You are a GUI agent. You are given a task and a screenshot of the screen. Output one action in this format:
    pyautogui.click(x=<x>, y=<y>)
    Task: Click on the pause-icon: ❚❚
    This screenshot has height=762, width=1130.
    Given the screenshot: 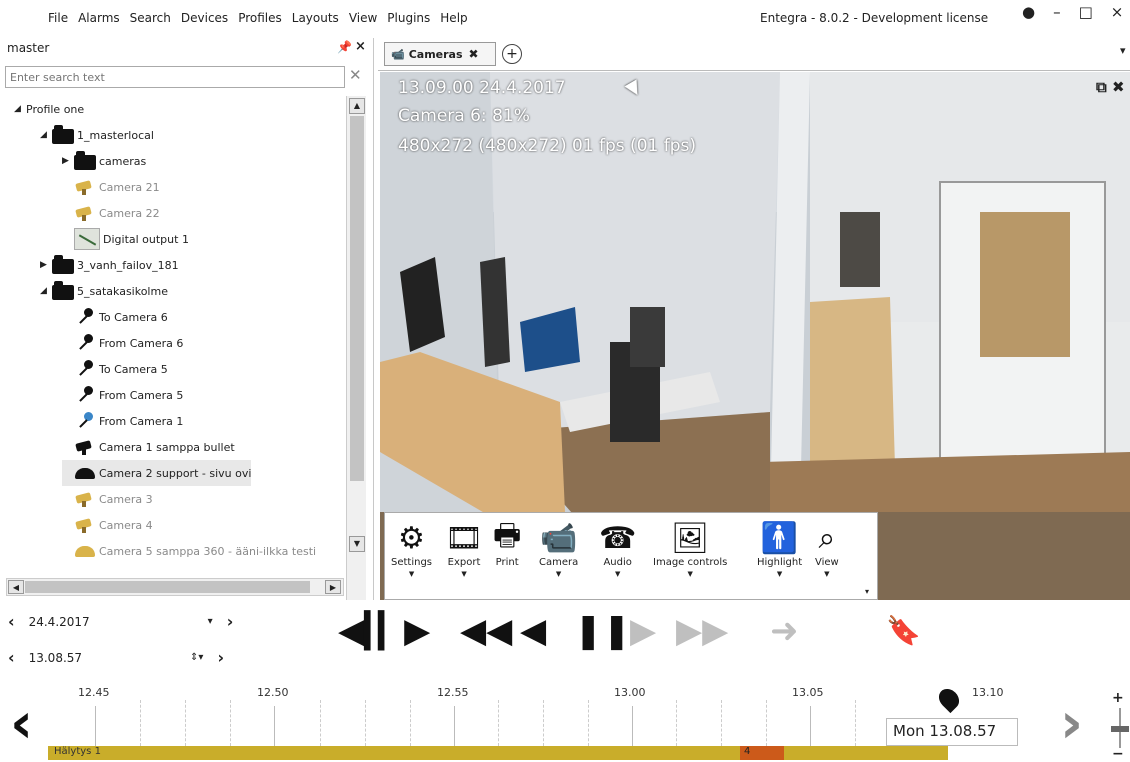 What is the action you would take?
    pyautogui.click(x=602, y=631)
    